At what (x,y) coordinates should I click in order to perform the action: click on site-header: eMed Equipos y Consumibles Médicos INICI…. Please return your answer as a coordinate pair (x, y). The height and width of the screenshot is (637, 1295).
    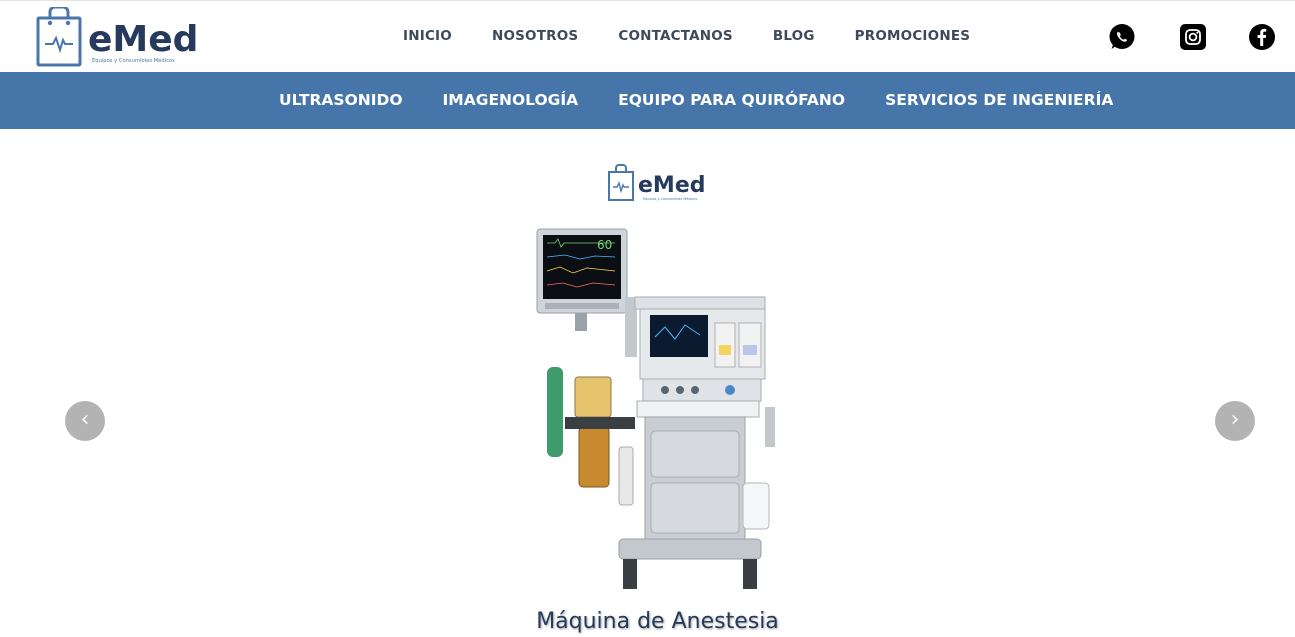
    Looking at the image, I should click on (647, 36).